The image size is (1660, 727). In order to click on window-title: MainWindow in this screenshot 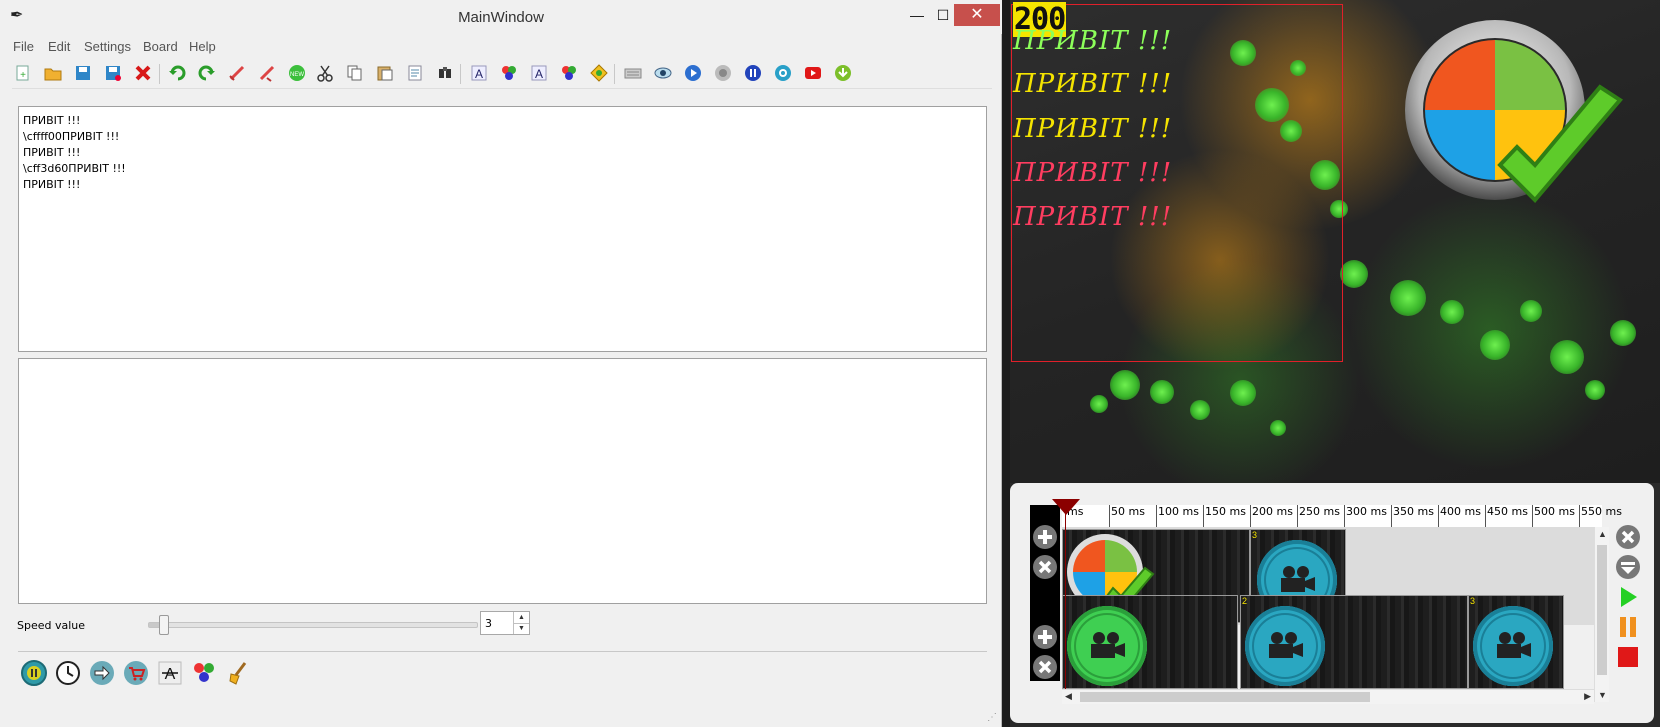, I will do `click(501, 17)`.